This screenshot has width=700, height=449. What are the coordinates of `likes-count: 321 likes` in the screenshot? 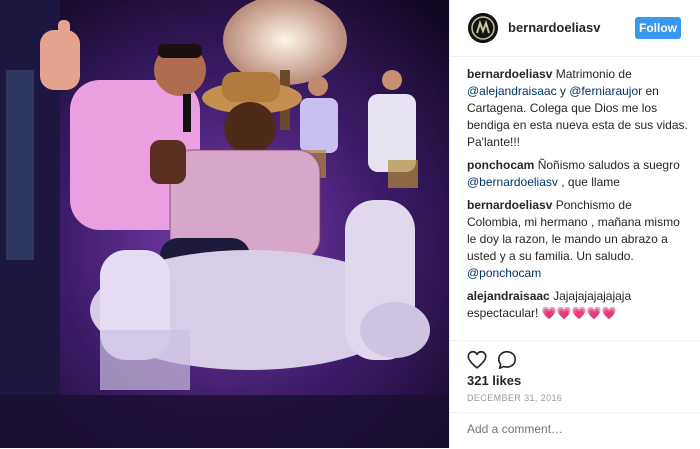 It's located at (494, 380).